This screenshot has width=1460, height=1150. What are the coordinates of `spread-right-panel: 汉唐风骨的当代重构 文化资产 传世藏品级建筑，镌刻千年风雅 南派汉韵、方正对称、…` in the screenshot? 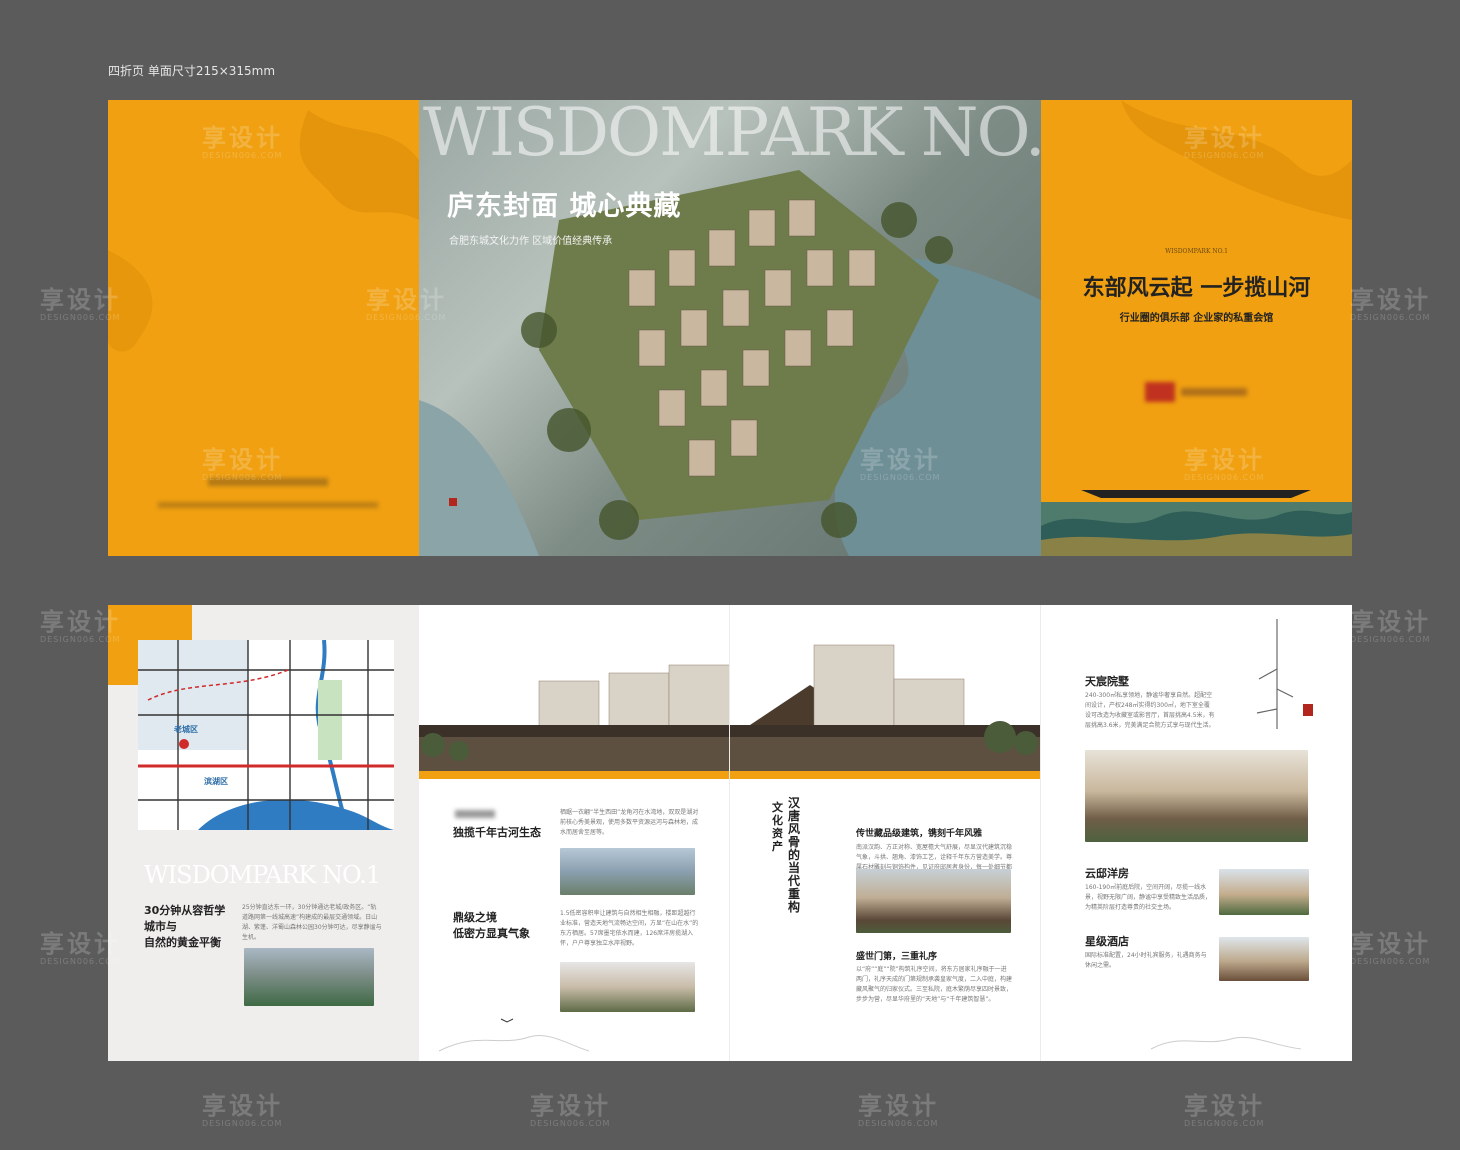 It's located at (885, 833).